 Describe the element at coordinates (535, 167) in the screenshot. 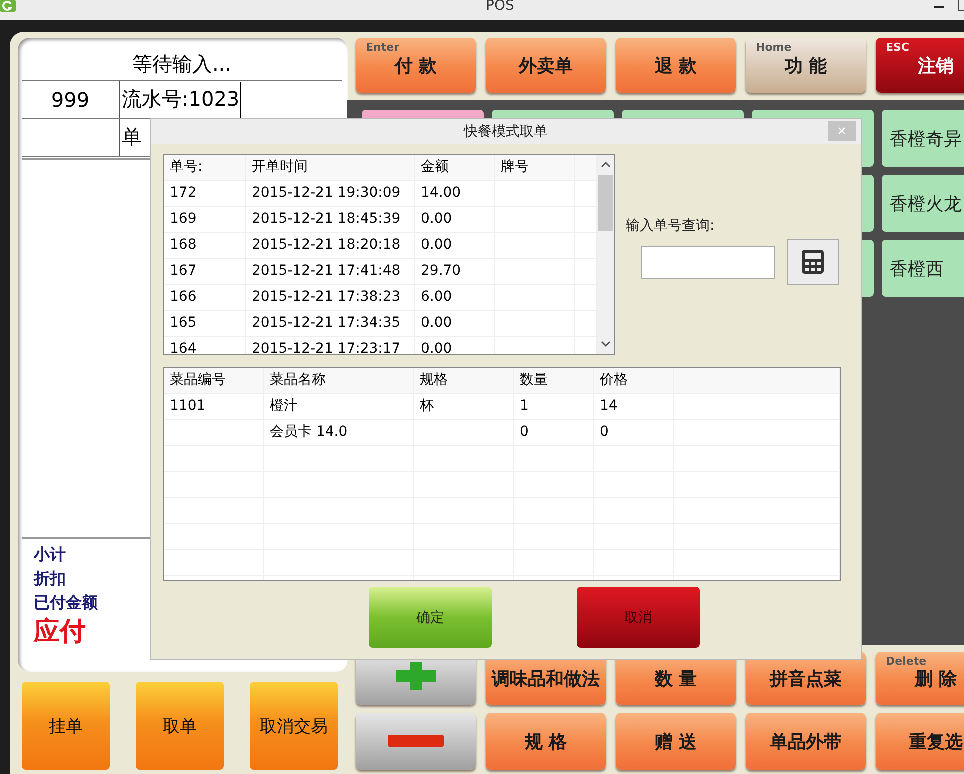

I see `column-header: 牌号` at that location.